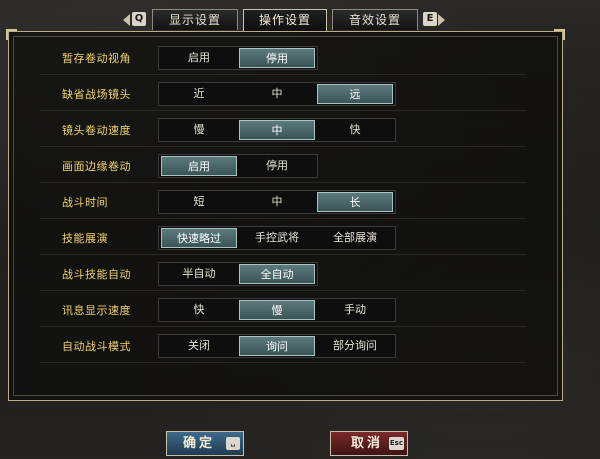 The width and height of the screenshot is (600, 459). What do you see at coordinates (96, 274) in the screenshot?
I see `setting-label: 战斗技能自动` at bounding box center [96, 274].